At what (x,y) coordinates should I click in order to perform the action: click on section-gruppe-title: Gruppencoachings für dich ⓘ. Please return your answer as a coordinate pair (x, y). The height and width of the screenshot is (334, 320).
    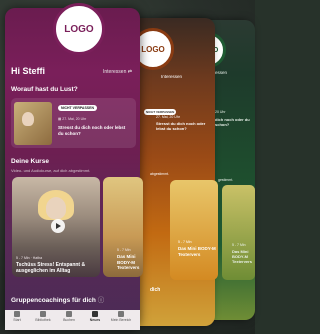
    Looking at the image, I should click on (58, 300).